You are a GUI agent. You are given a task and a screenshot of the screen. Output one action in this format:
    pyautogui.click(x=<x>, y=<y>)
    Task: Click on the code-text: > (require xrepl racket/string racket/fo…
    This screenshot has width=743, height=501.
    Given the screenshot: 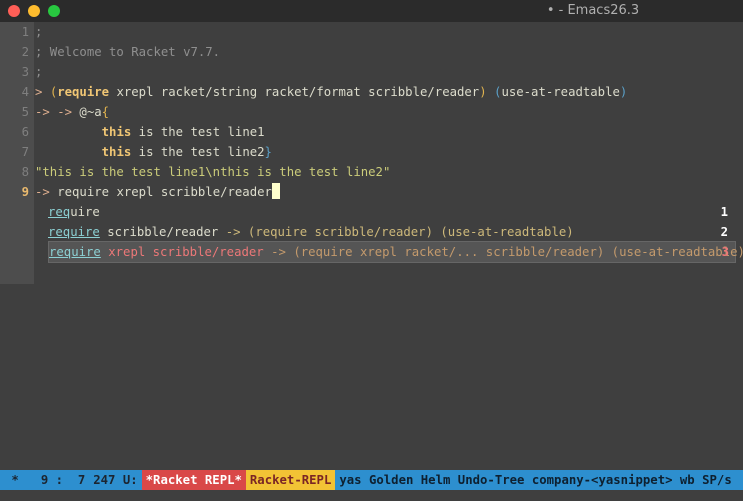 What is the action you would take?
    pyautogui.click(x=331, y=92)
    